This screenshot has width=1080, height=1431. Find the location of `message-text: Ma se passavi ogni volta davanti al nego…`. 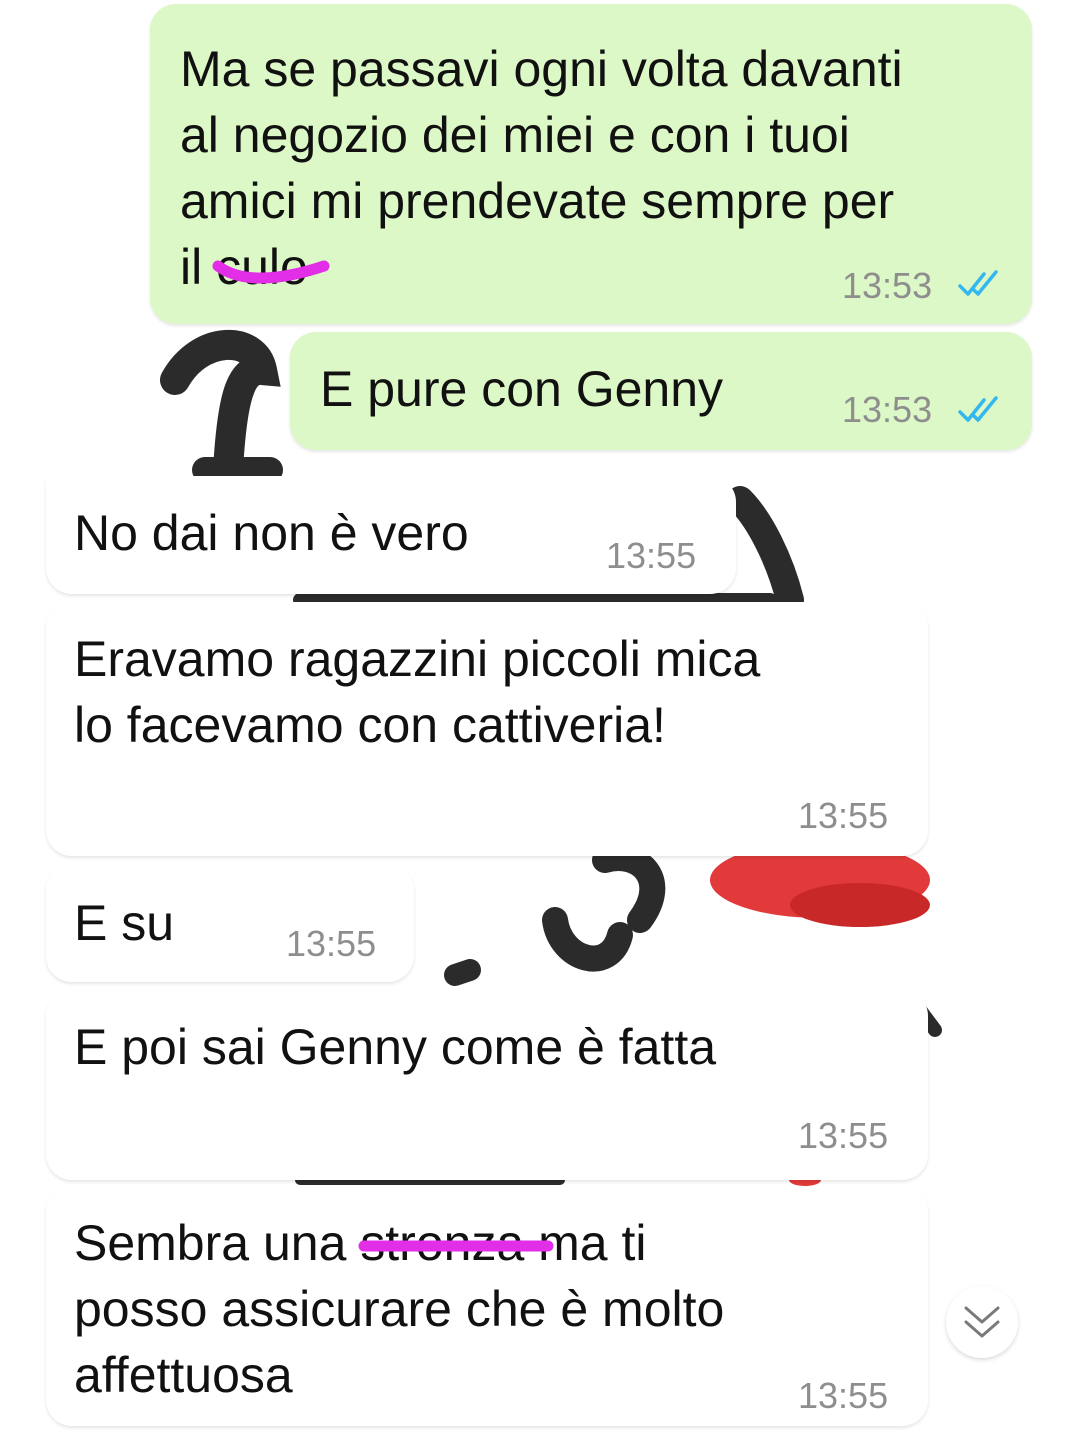

message-text: Ma se passavi ogni volta davanti al nego… is located at coordinates (541, 168).